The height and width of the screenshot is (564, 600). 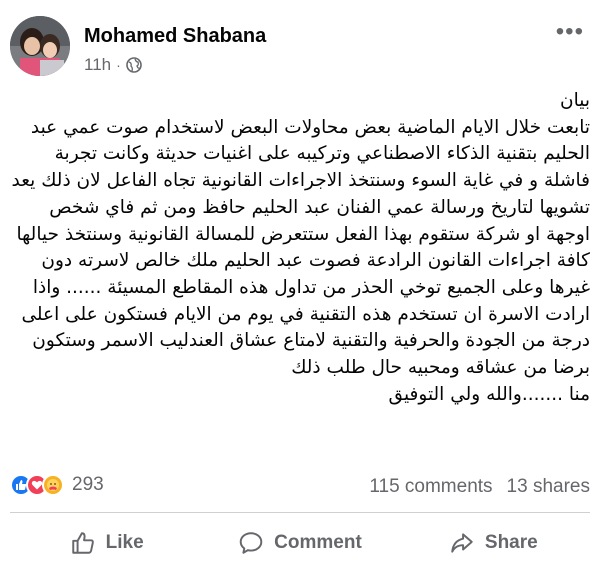 I want to click on post-actions: Like Comment Share, so click(x=300, y=543).